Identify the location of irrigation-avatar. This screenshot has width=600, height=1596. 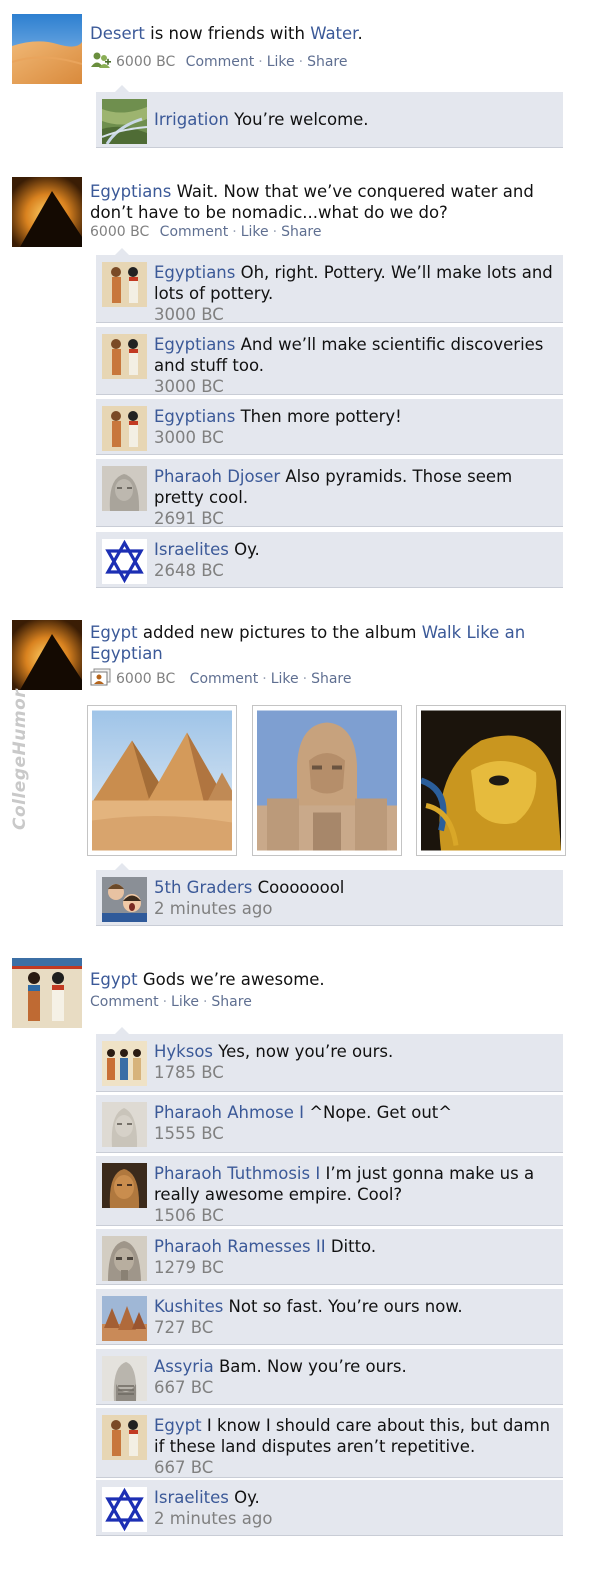
(124, 121).